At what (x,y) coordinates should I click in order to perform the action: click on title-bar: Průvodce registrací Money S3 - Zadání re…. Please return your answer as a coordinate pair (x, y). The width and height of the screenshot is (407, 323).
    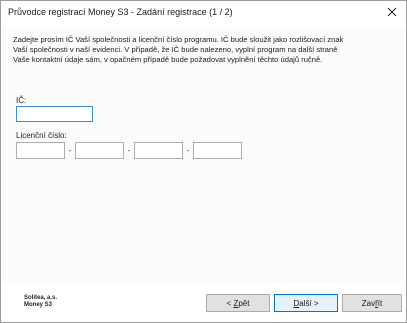
    Looking at the image, I should click on (203, 12).